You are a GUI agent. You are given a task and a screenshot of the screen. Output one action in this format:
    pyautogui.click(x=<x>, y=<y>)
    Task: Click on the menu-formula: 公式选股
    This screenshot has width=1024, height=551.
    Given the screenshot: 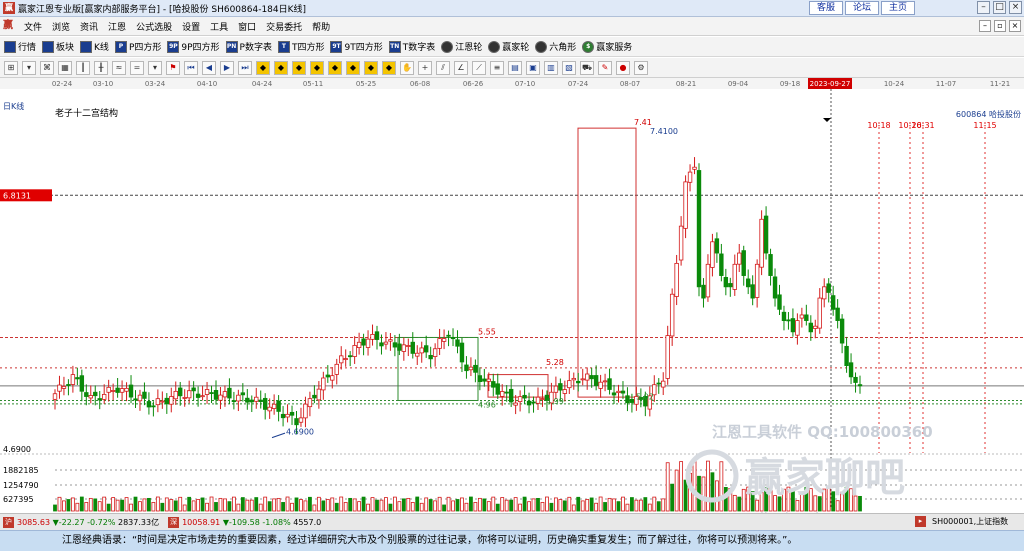 What is the action you would take?
    pyautogui.click(x=154, y=26)
    